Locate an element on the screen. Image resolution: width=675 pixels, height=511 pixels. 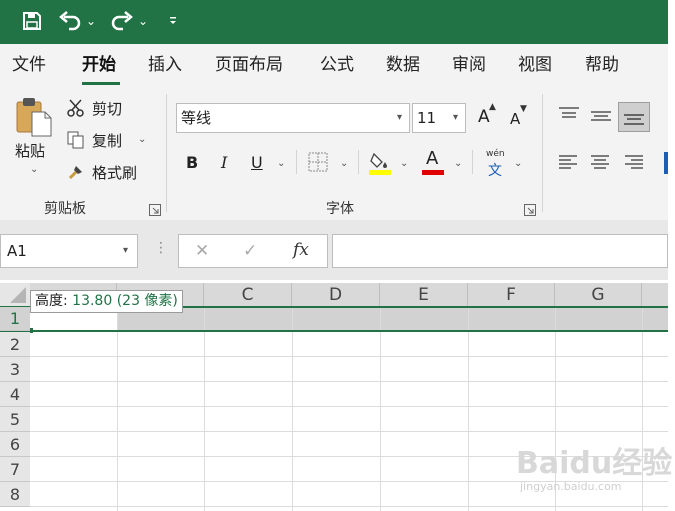
format-painter-icon is located at coordinates (76, 174).